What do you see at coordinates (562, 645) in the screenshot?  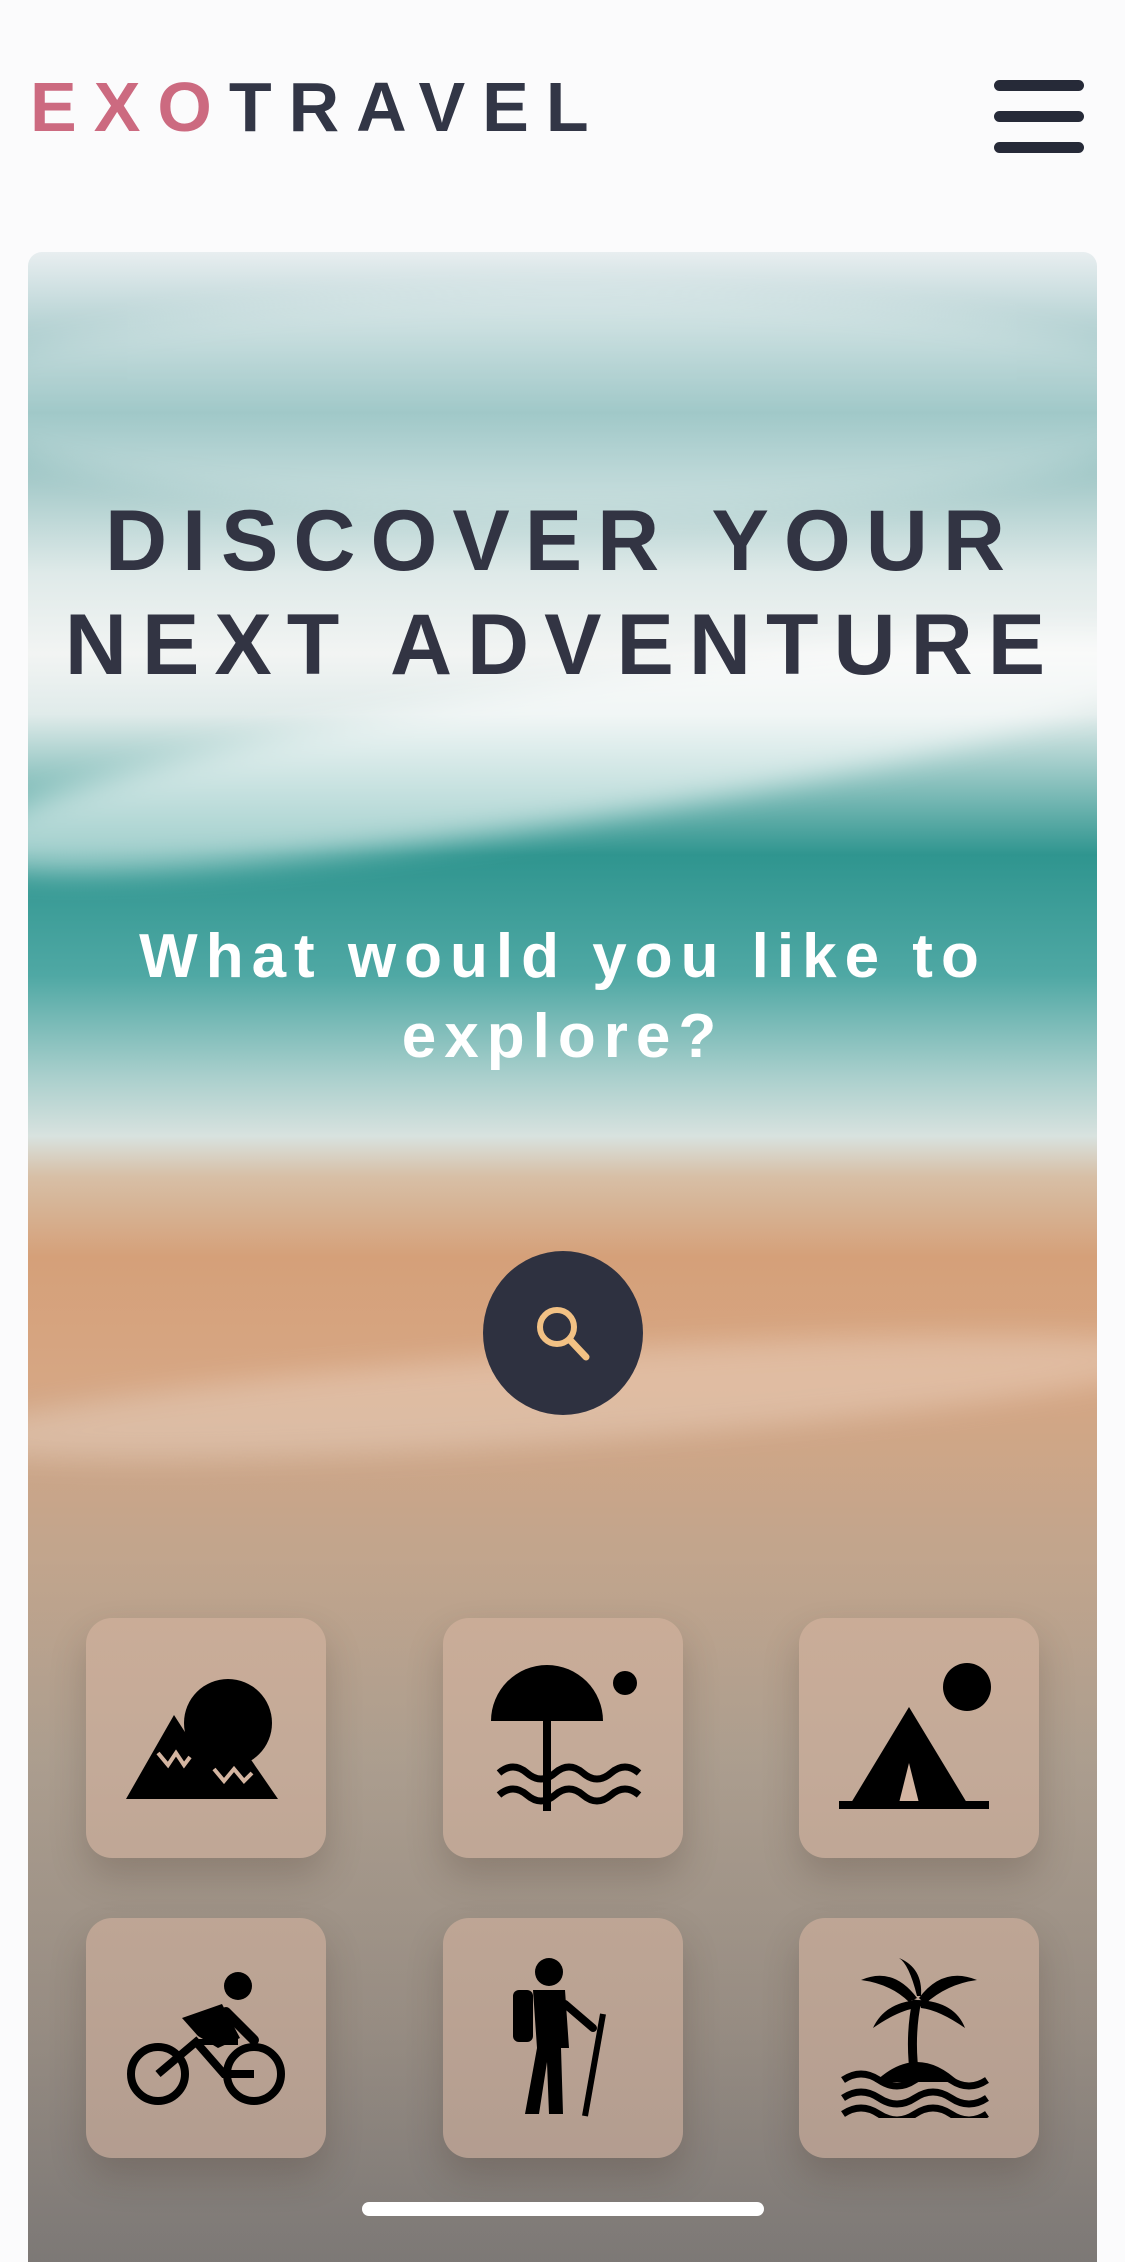 I see `hero-title-line: NEXT ADVENTURE` at bounding box center [562, 645].